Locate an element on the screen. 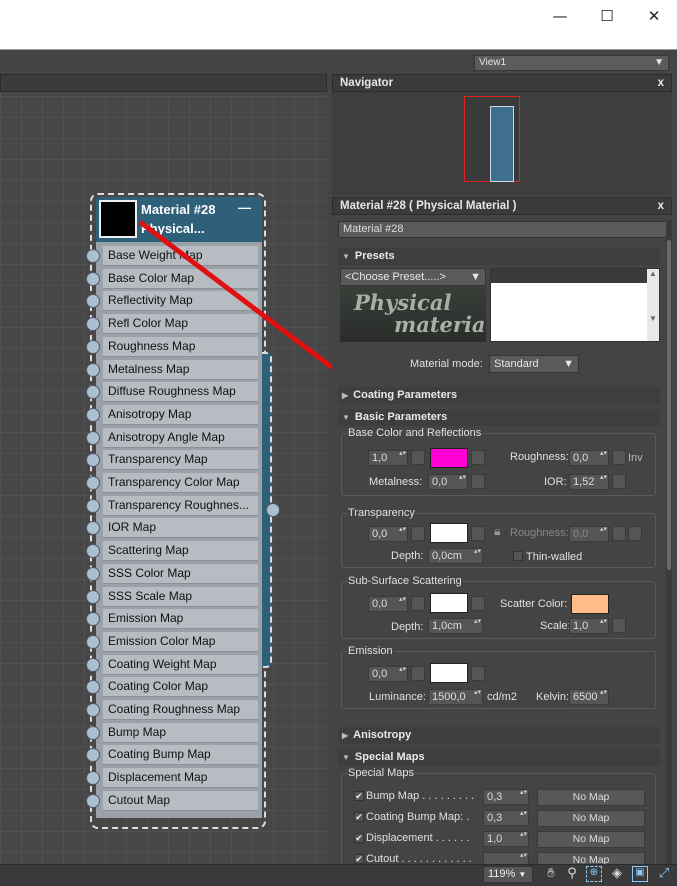 This screenshot has width=677, height=886. metalness-map-button is located at coordinates (478, 481).